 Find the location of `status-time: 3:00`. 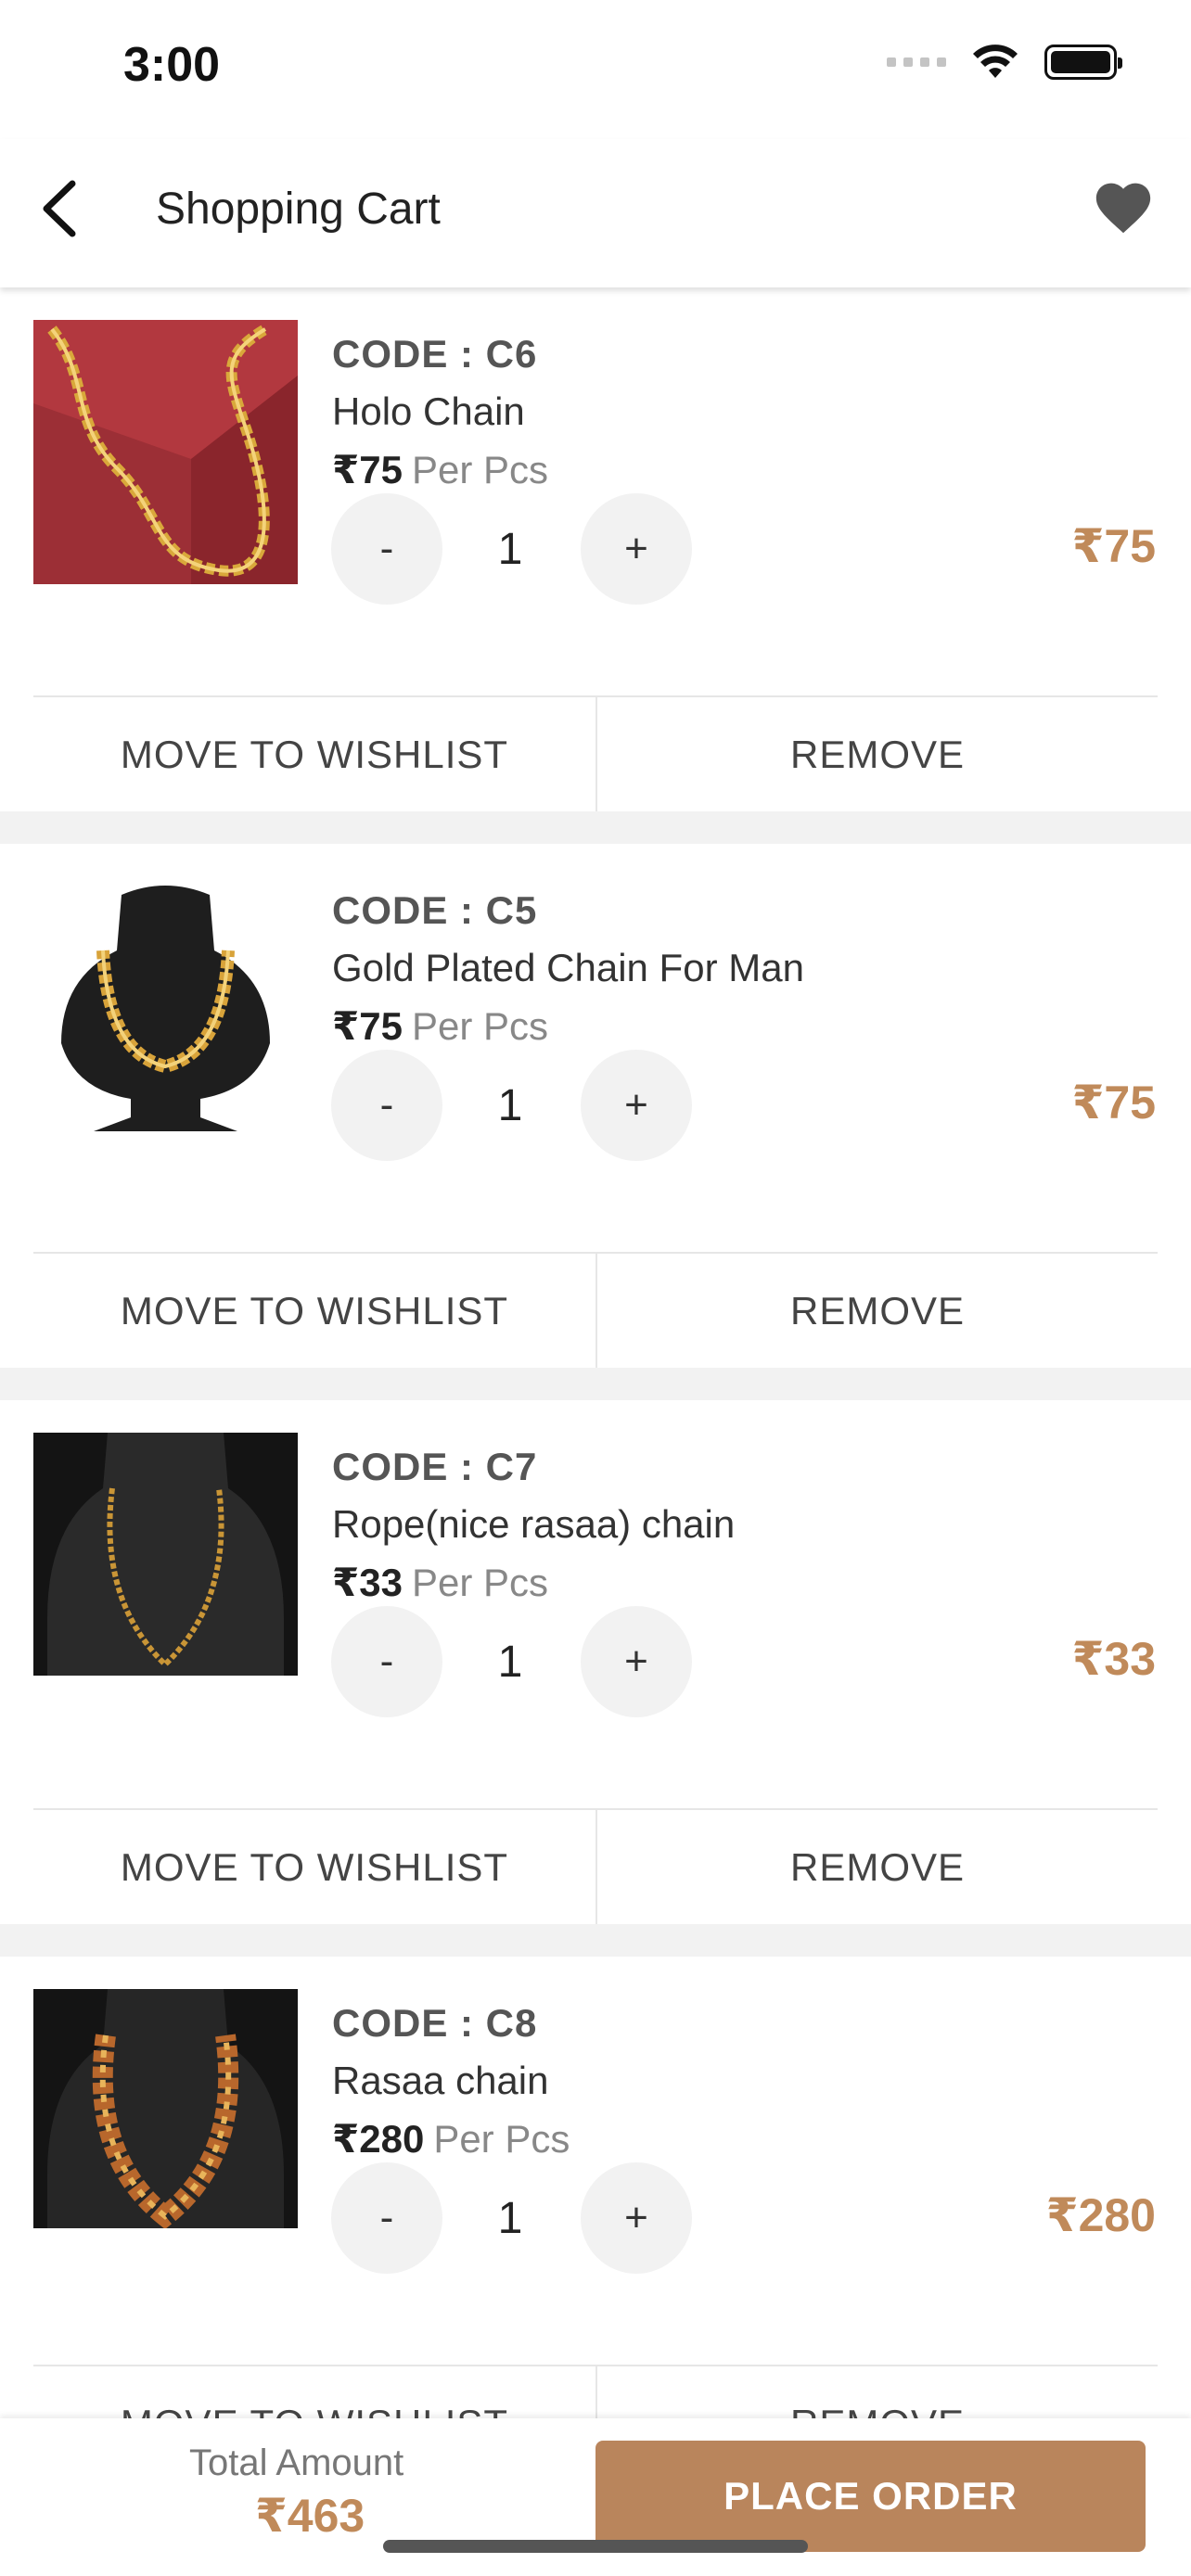

status-time: 3:00 is located at coordinates (172, 65).